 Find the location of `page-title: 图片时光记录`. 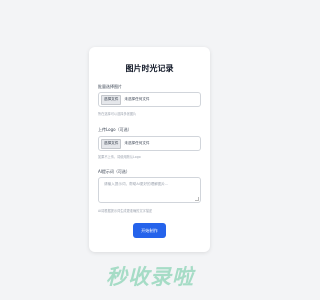

page-title: 图片时光记录 is located at coordinates (149, 68).